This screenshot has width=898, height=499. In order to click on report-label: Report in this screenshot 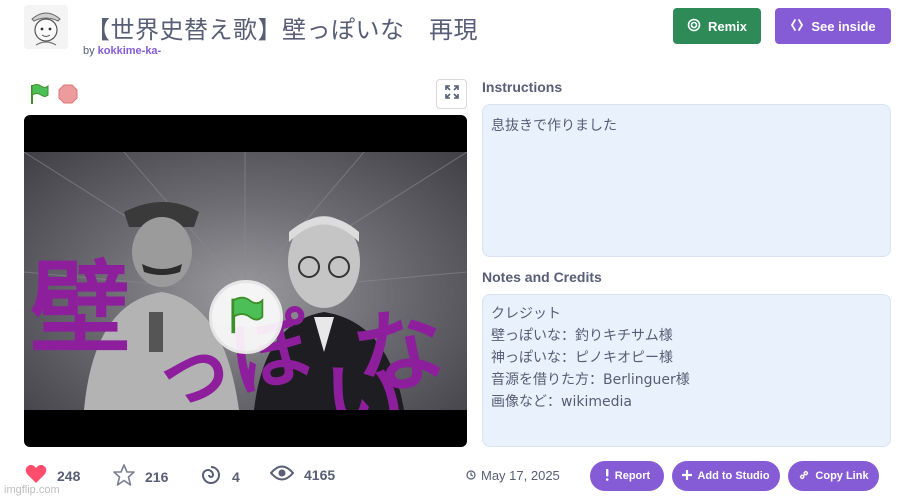, I will do `click(632, 476)`.